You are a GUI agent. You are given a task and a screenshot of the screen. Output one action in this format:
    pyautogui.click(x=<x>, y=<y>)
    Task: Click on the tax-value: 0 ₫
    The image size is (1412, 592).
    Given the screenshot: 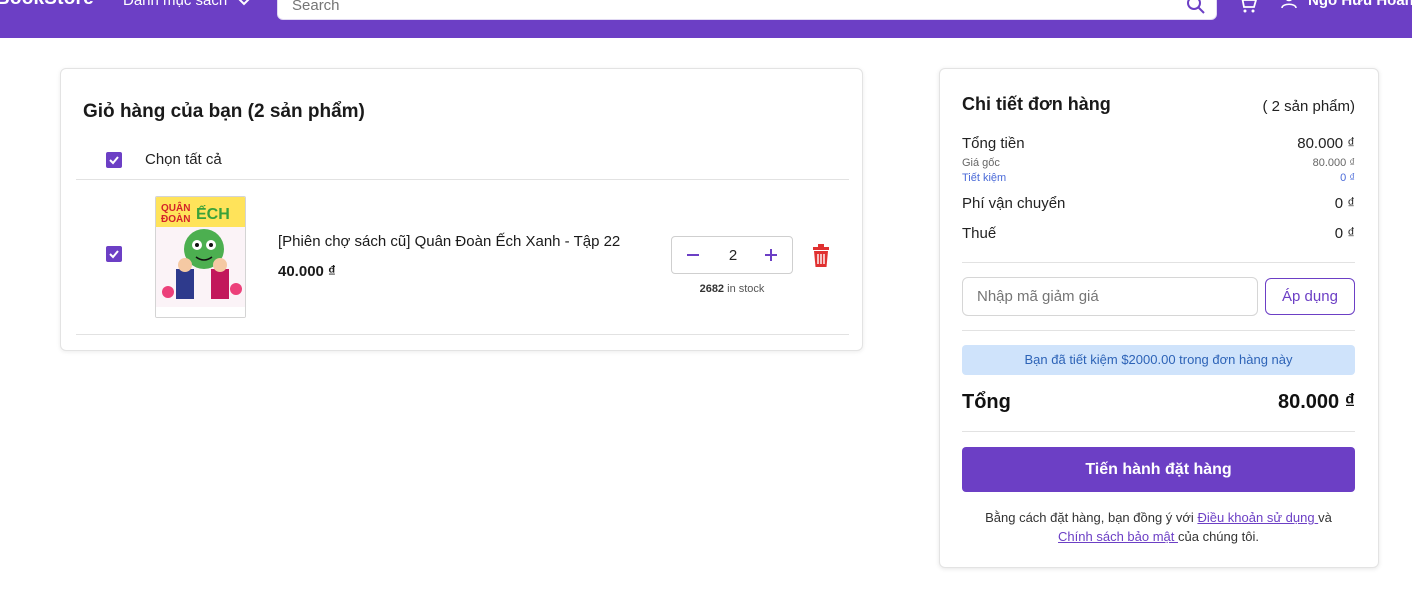 What is the action you would take?
    pyautogui.click(x=1344, y=233)
    